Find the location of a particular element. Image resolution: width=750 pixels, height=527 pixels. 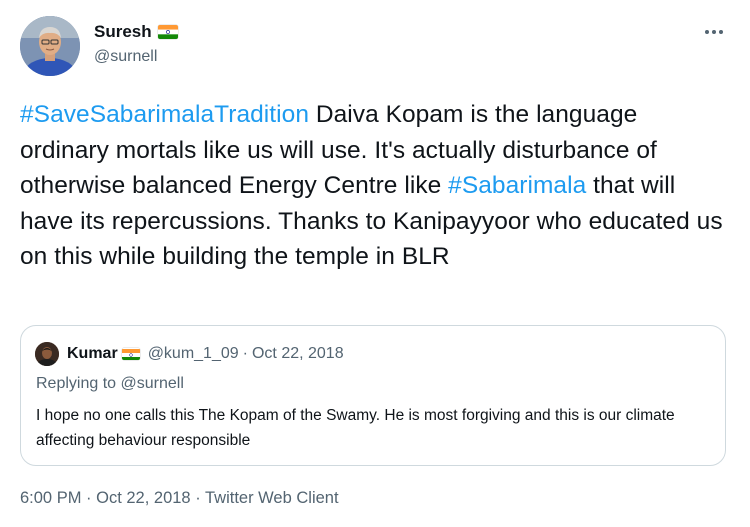

replying-to: Replying to @surnell is located at coordinates (110, 383).